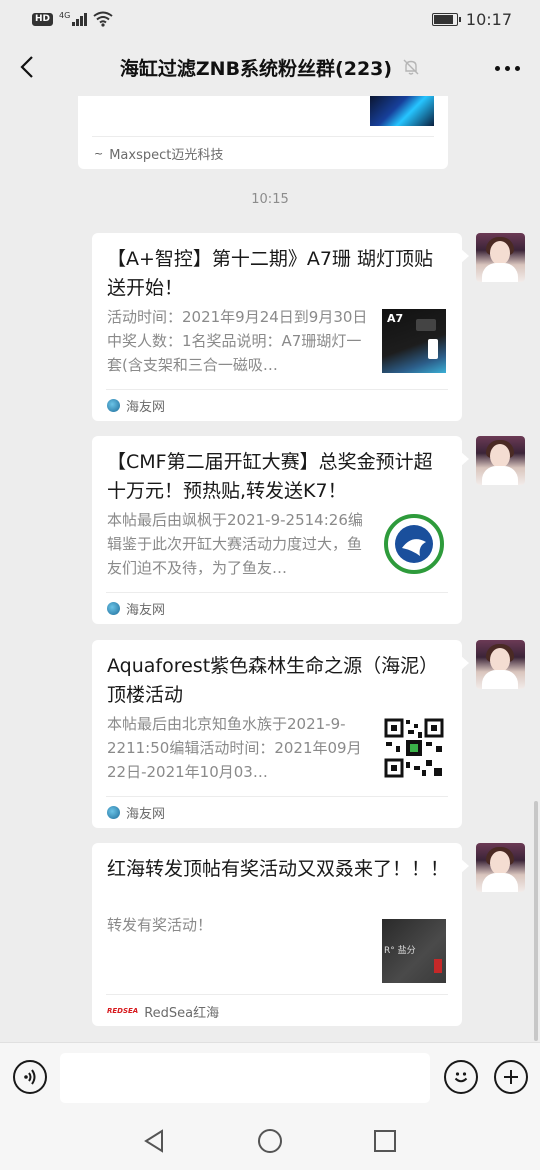  I want to click on card-source: REDSEA RedSea红海, so click(163, 1011).